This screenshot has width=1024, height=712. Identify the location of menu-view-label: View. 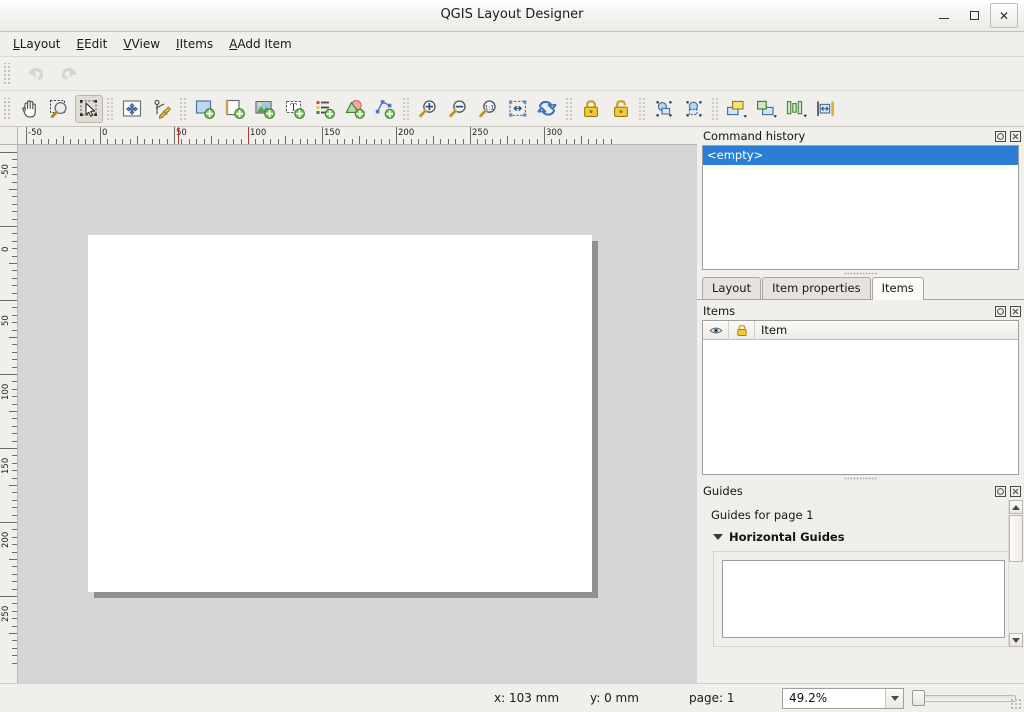
(146, 44).